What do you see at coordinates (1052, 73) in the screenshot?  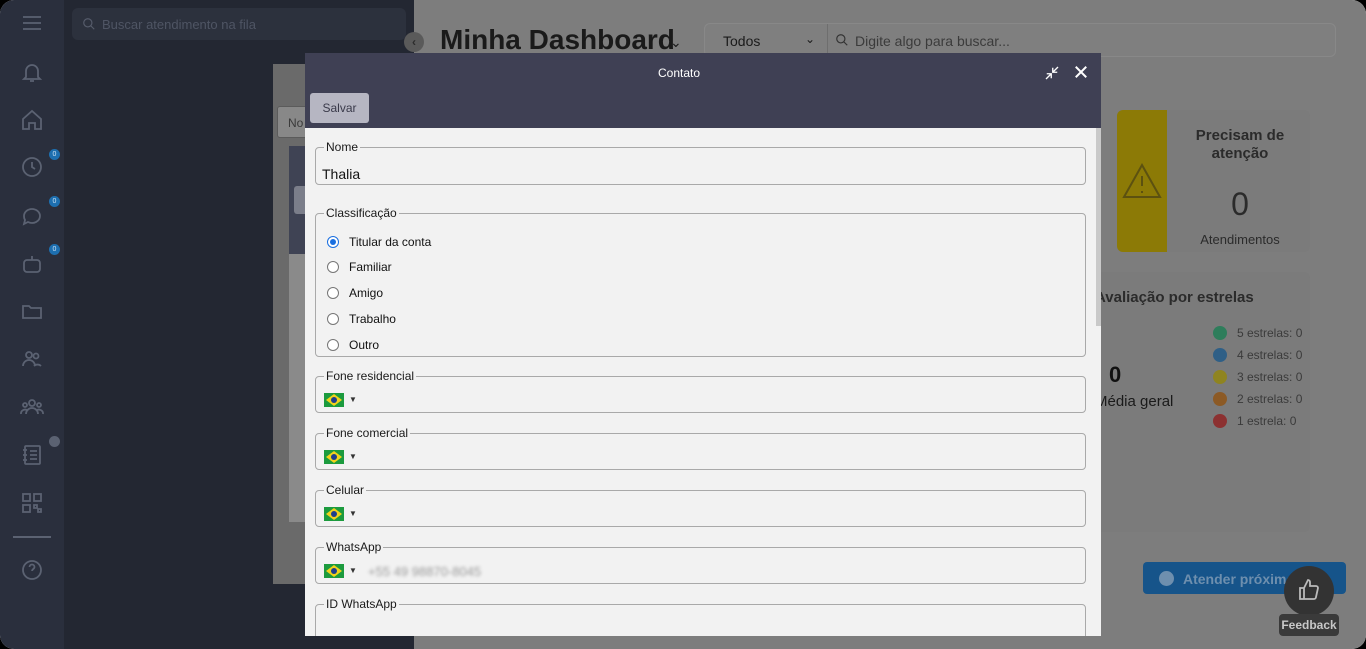 I see `minimize-icon` at bounding box center [1052, 73].